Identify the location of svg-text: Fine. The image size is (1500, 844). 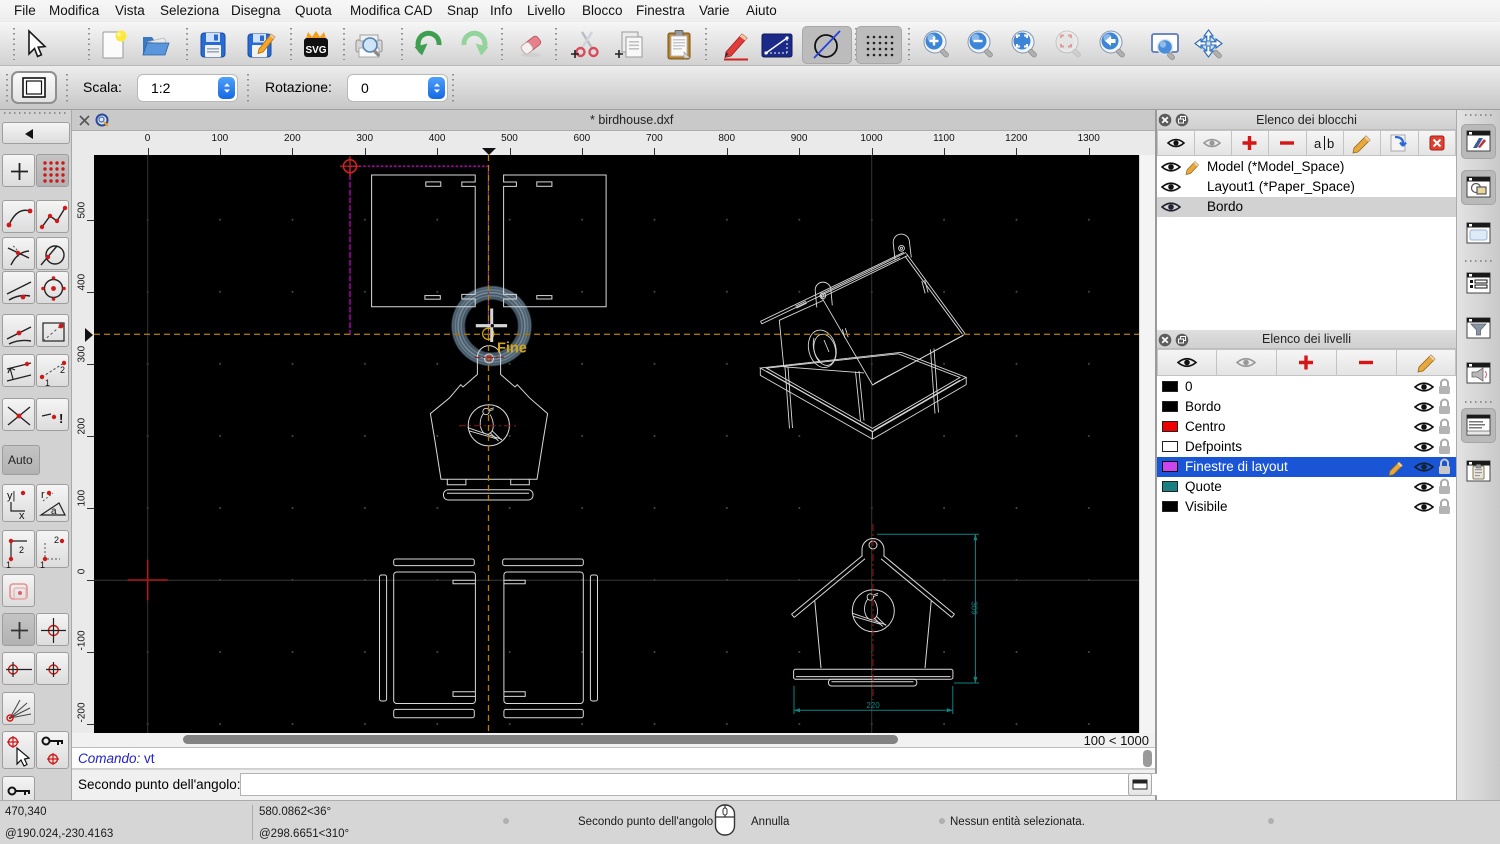
(512, 349).